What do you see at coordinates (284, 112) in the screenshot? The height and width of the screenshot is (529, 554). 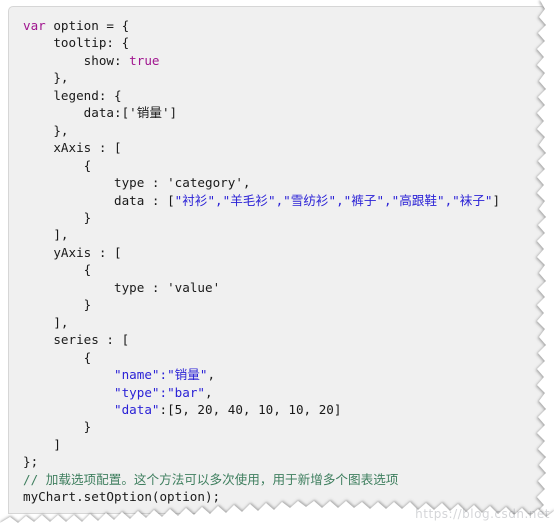 I see `code-line: data:['销量']` at bounding box center [284, 112].